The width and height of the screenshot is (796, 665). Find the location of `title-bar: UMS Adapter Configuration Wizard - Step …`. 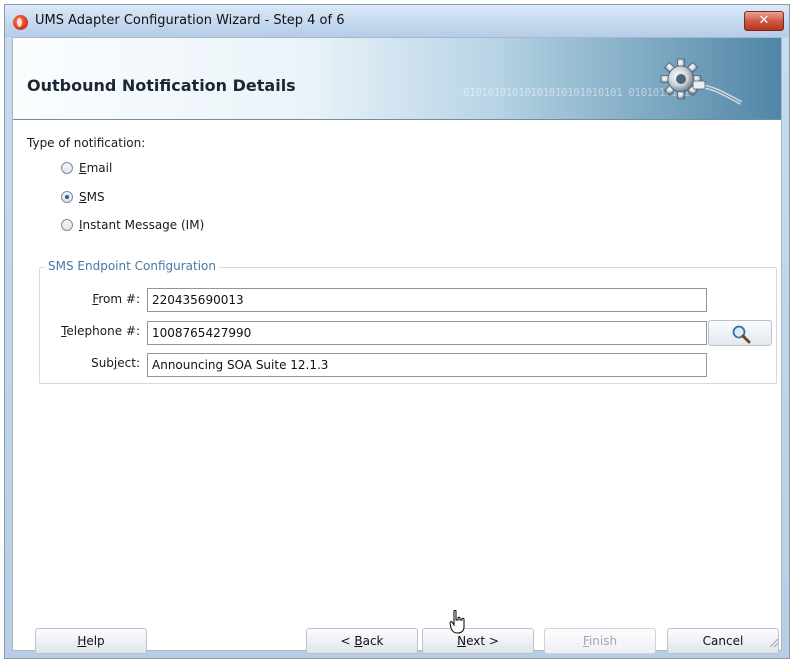

title-bar: UMS Adapter Configuration Wizard - Step … is located at coordinates (397, 21).